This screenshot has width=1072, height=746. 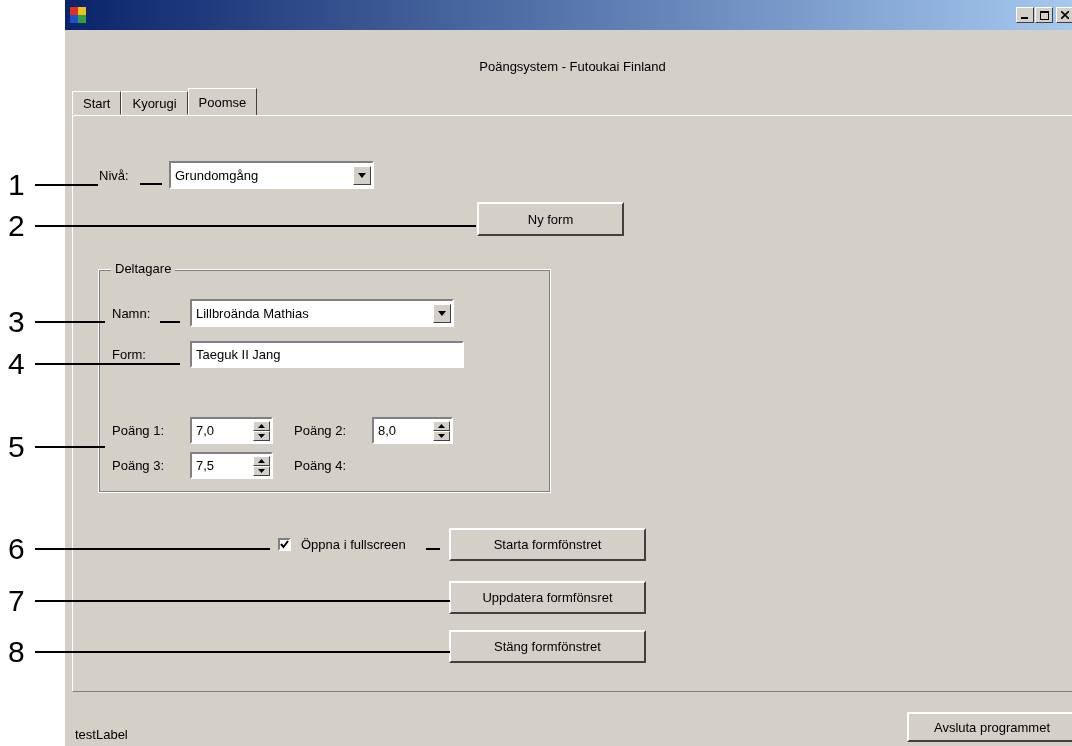 I want to click on dropdown-field: Lillbroända Mathias, so click(x=322, y=313).